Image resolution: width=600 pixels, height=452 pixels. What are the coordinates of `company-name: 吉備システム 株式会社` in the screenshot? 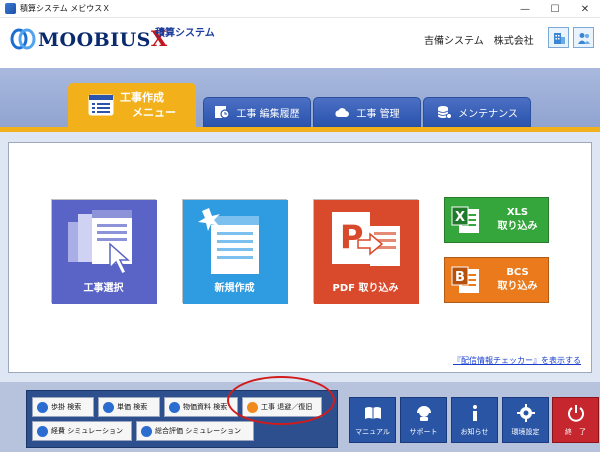 It's located at (479, 41).